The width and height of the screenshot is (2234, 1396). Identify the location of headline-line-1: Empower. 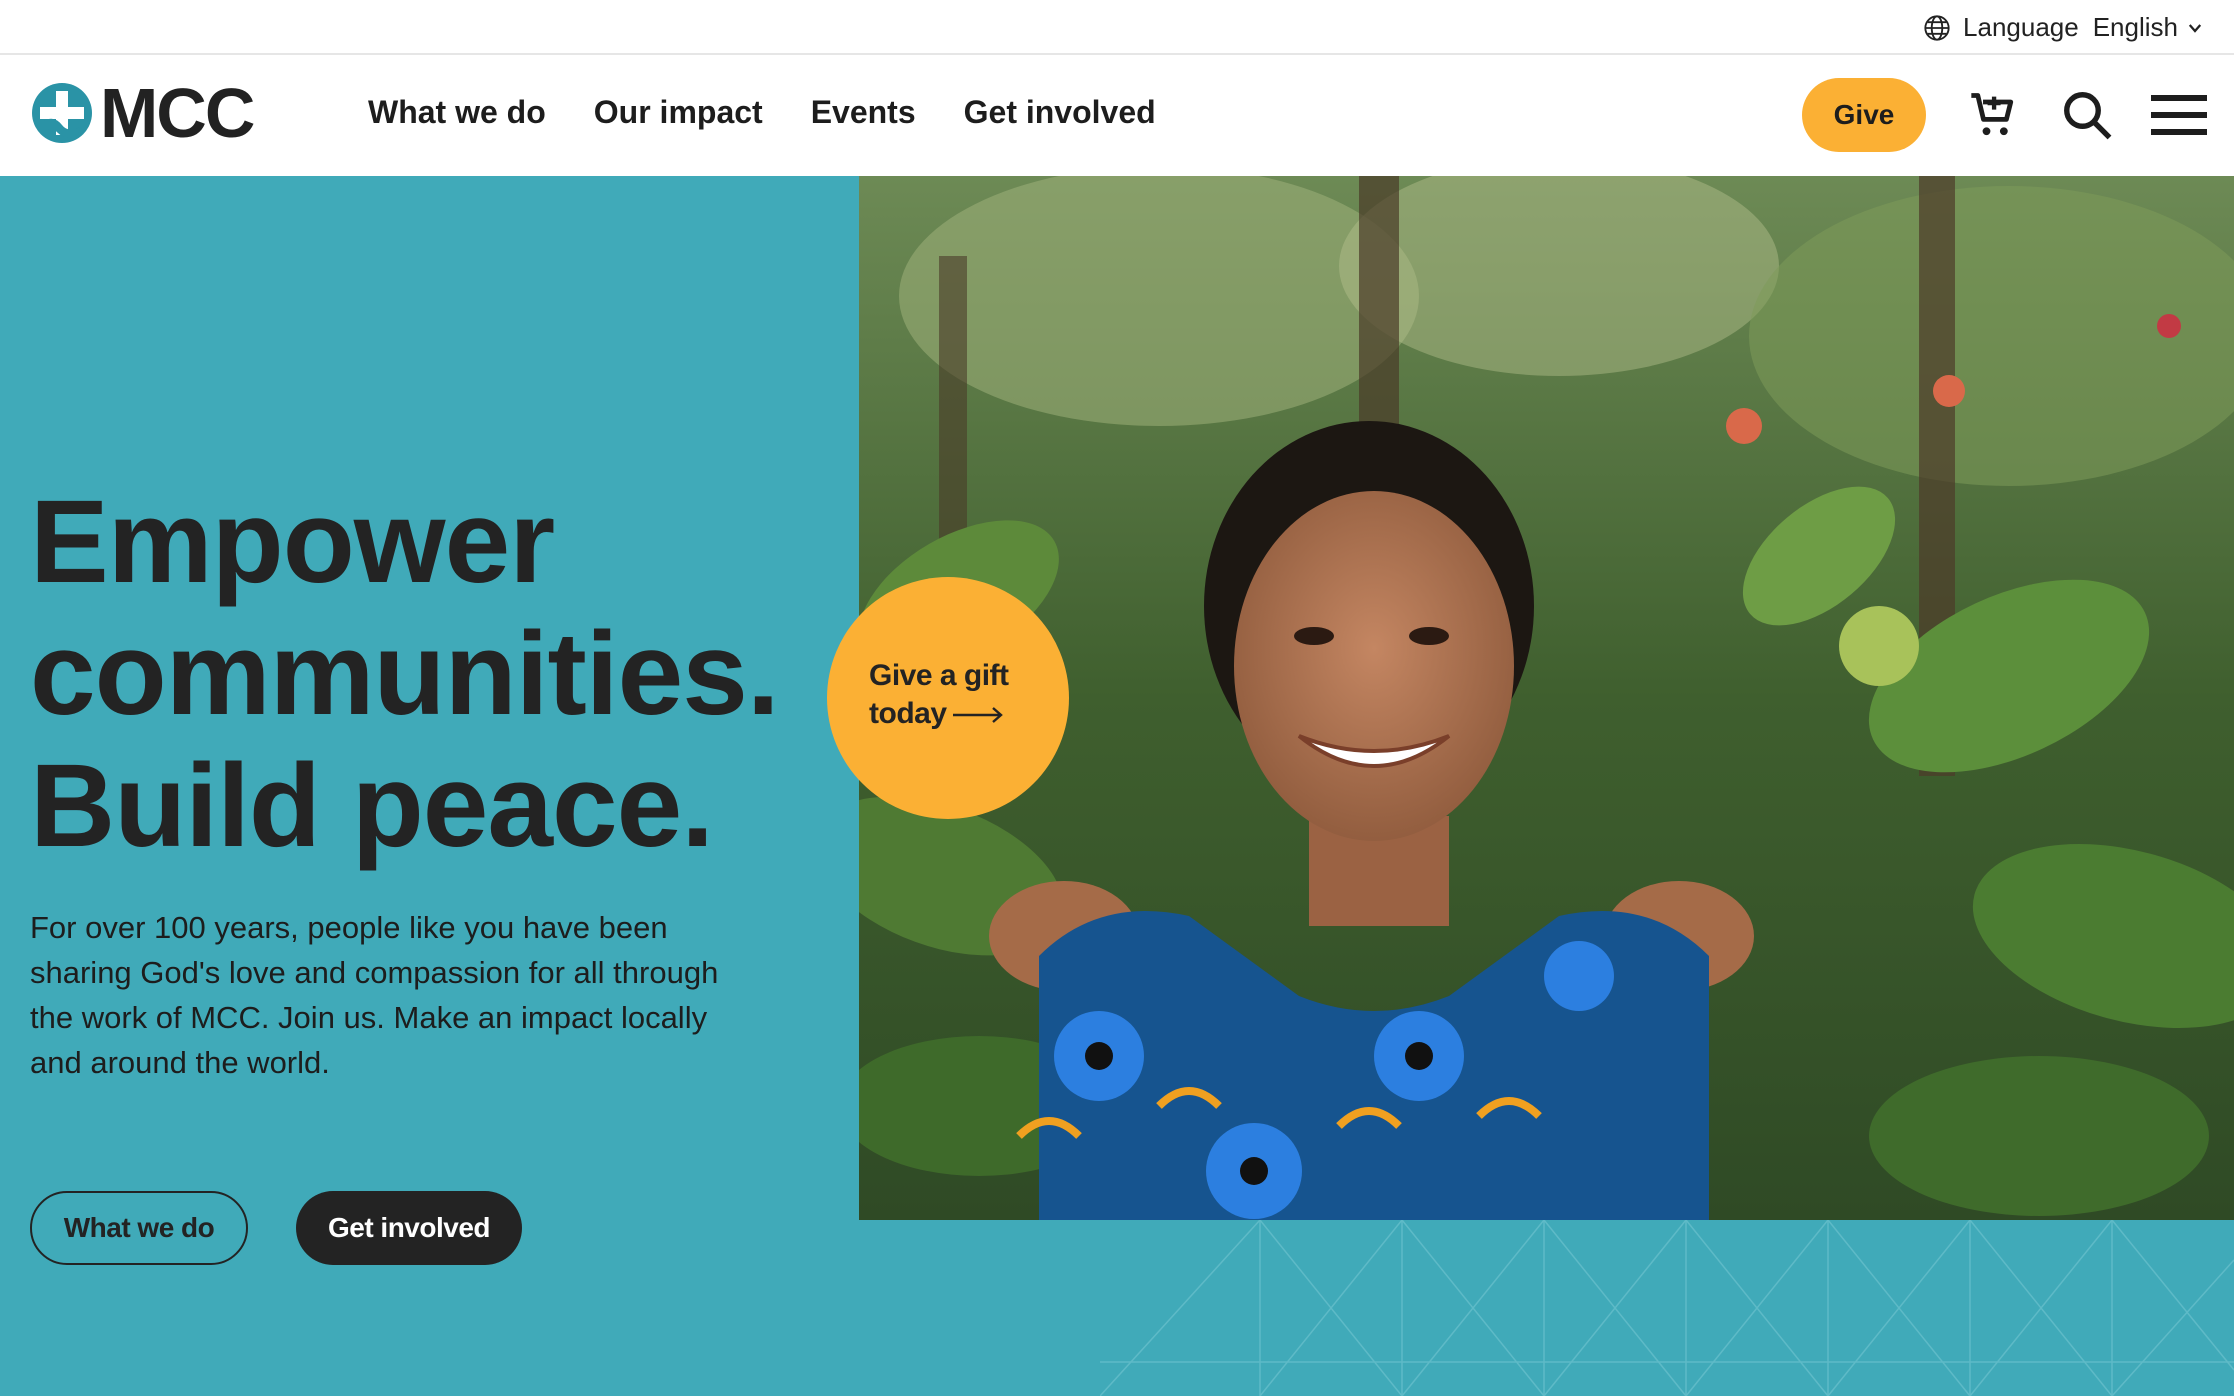
(292, 542).